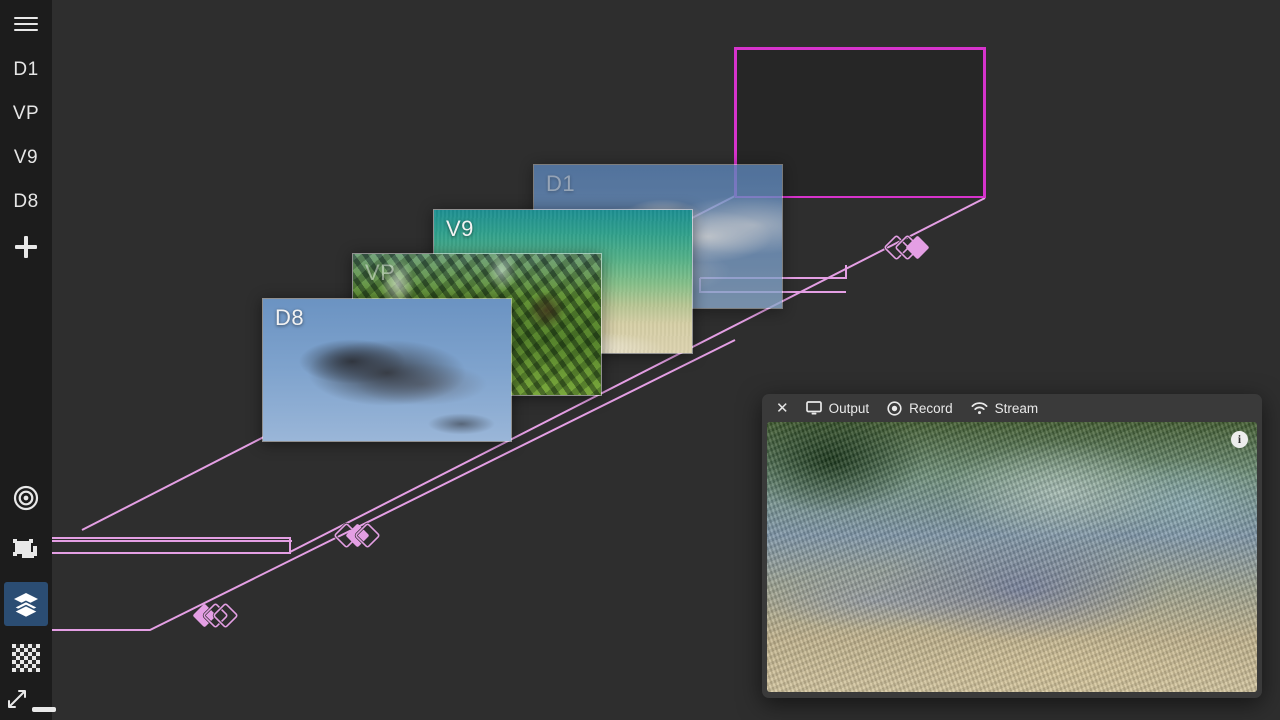  I want to click on sidebar-item-vp: VP, so click(26, 114).